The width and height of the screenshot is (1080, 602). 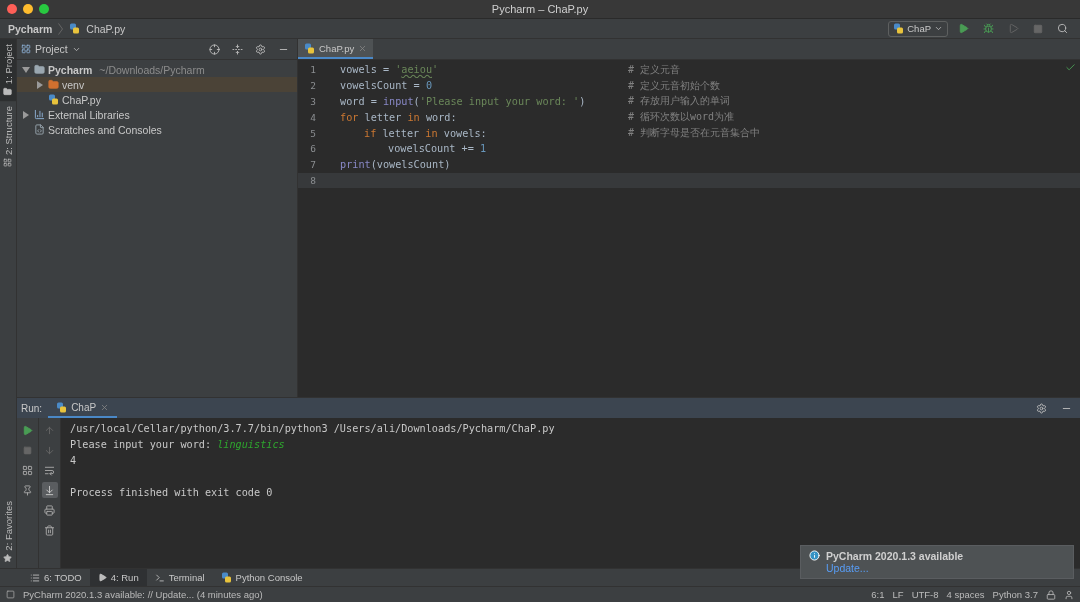 I want to click on print-button, so click(x=49, y=510).